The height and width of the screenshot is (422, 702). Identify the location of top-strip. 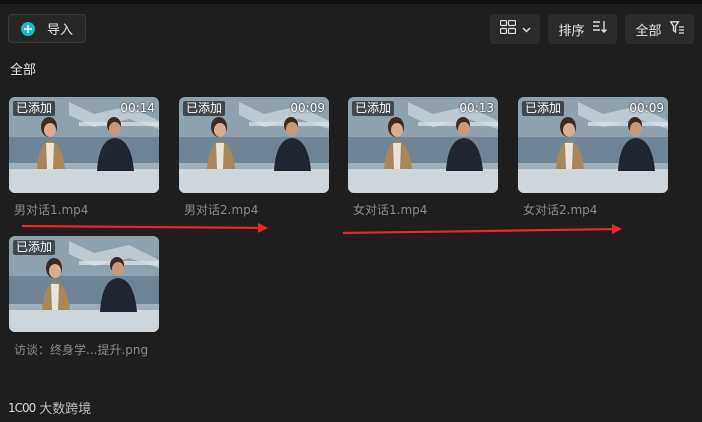
(351, 2).